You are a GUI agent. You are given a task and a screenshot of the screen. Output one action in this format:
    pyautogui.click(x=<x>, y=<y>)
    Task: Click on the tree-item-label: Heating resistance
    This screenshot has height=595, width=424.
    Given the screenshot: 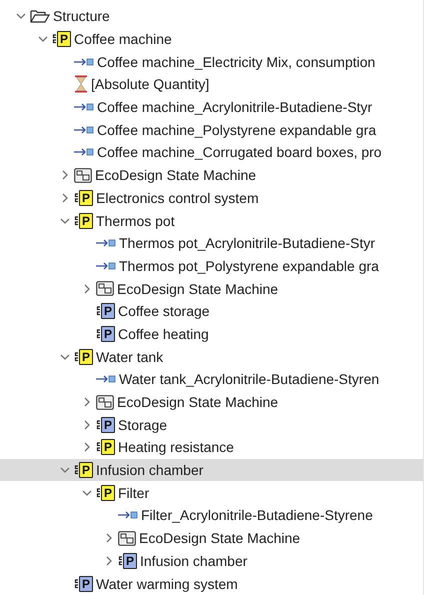 What is the action you would take?
    pyautogui.click(x=176, y=447)
    